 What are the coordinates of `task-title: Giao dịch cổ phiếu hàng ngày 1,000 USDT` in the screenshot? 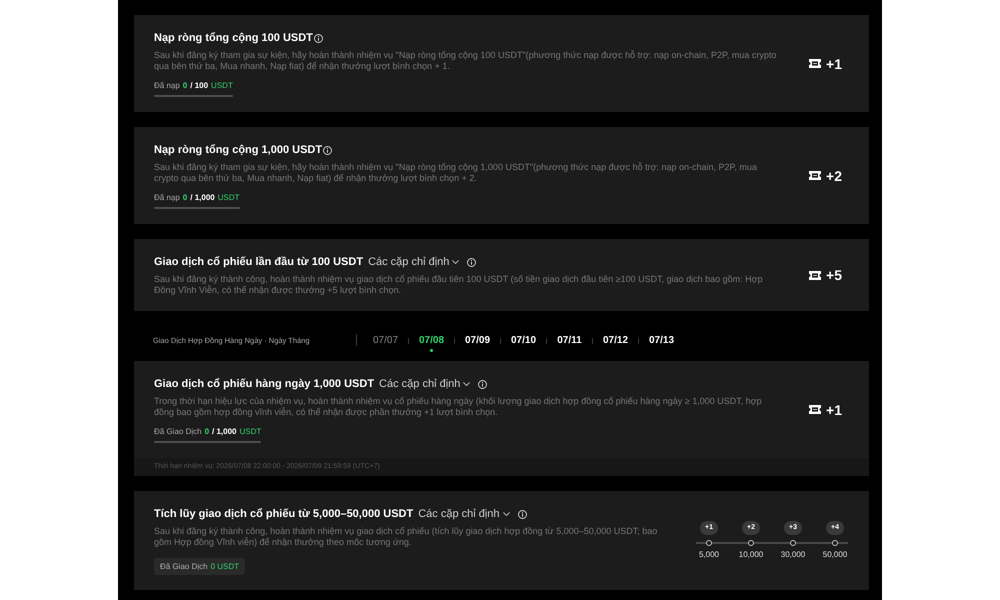 It's located at (264, 384).